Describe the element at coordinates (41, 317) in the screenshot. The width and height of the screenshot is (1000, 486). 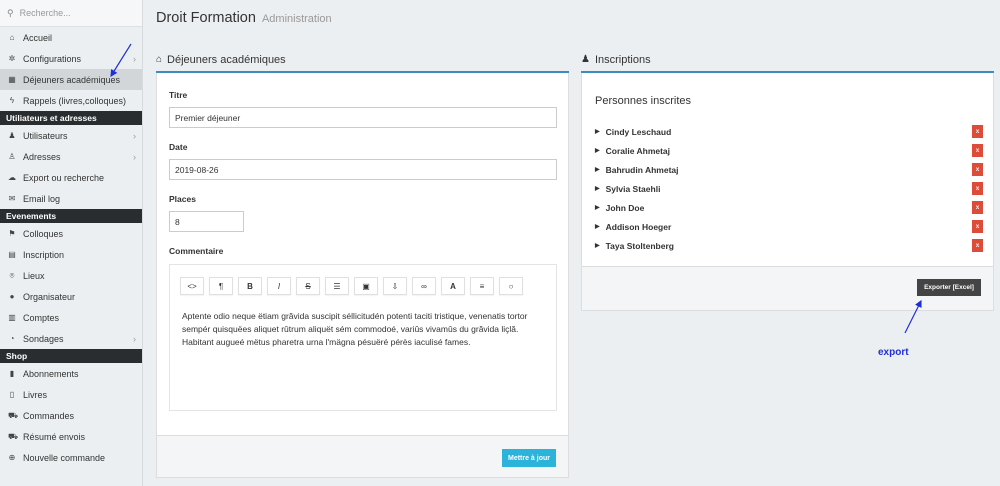
I see `sidebar-item-label: Comptes` at that location.